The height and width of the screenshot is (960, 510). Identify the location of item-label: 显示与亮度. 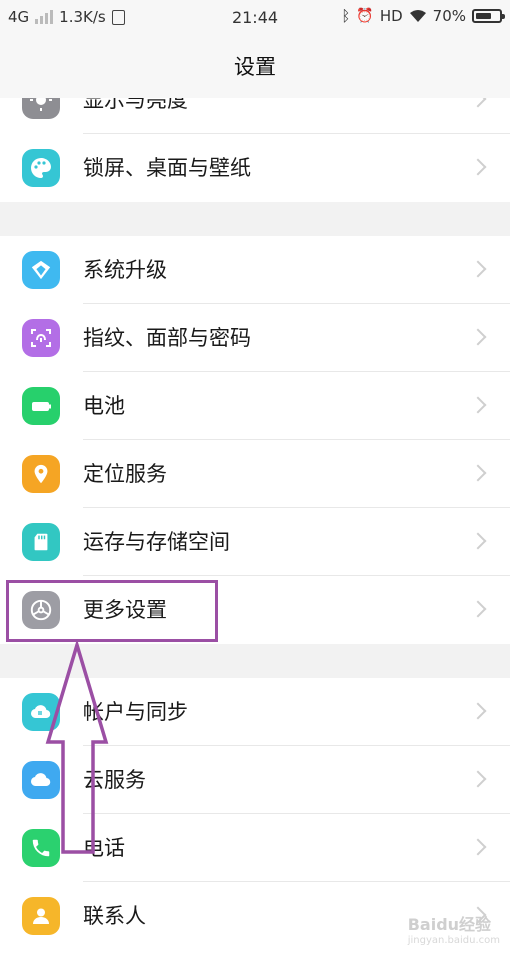
(135, 105).